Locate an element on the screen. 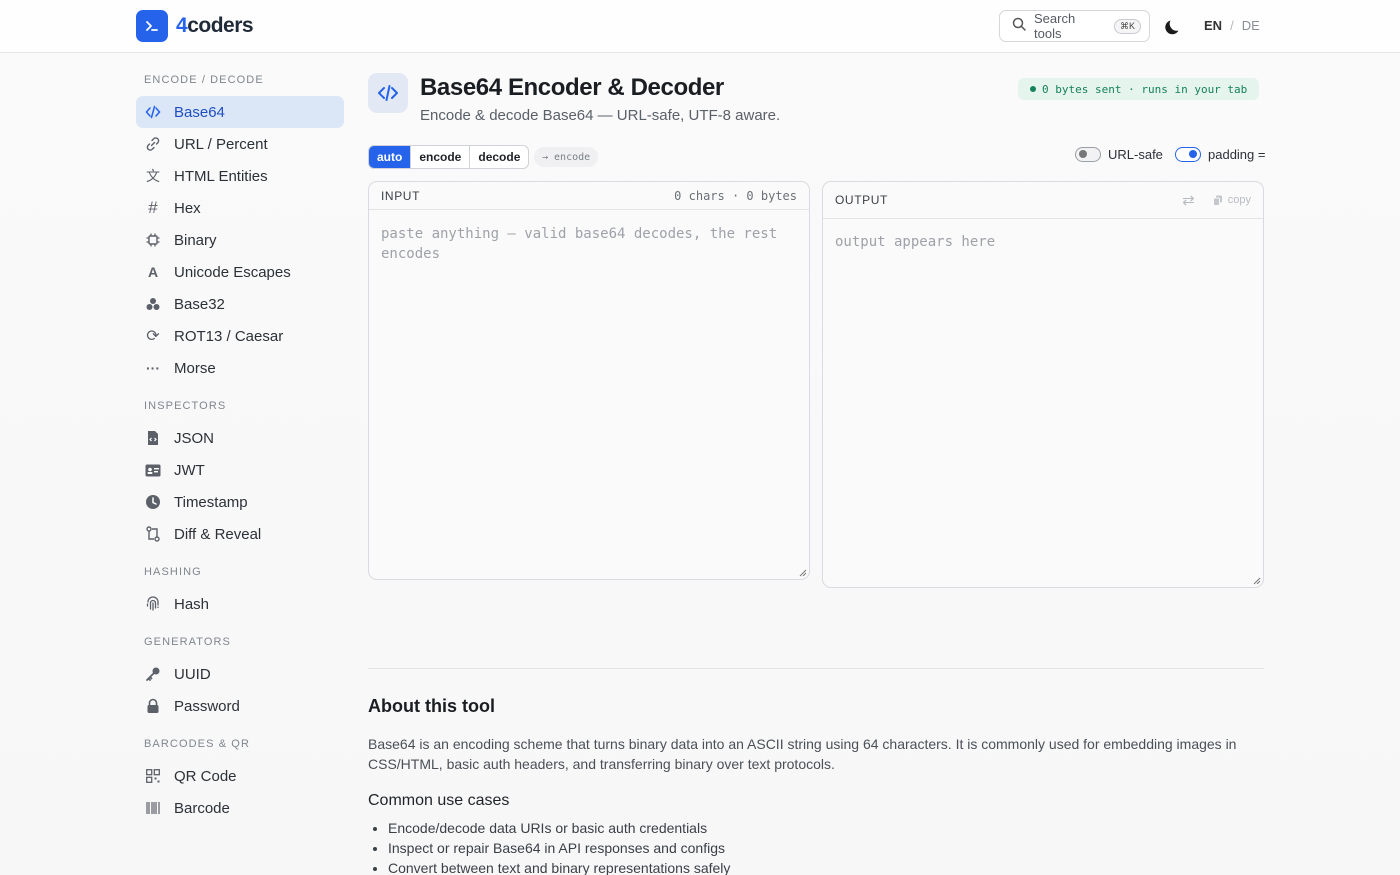 This screenshot has height=875, width=1400. search-tools-button: Search tools ⌘K is located at coordinates (1074, 26).